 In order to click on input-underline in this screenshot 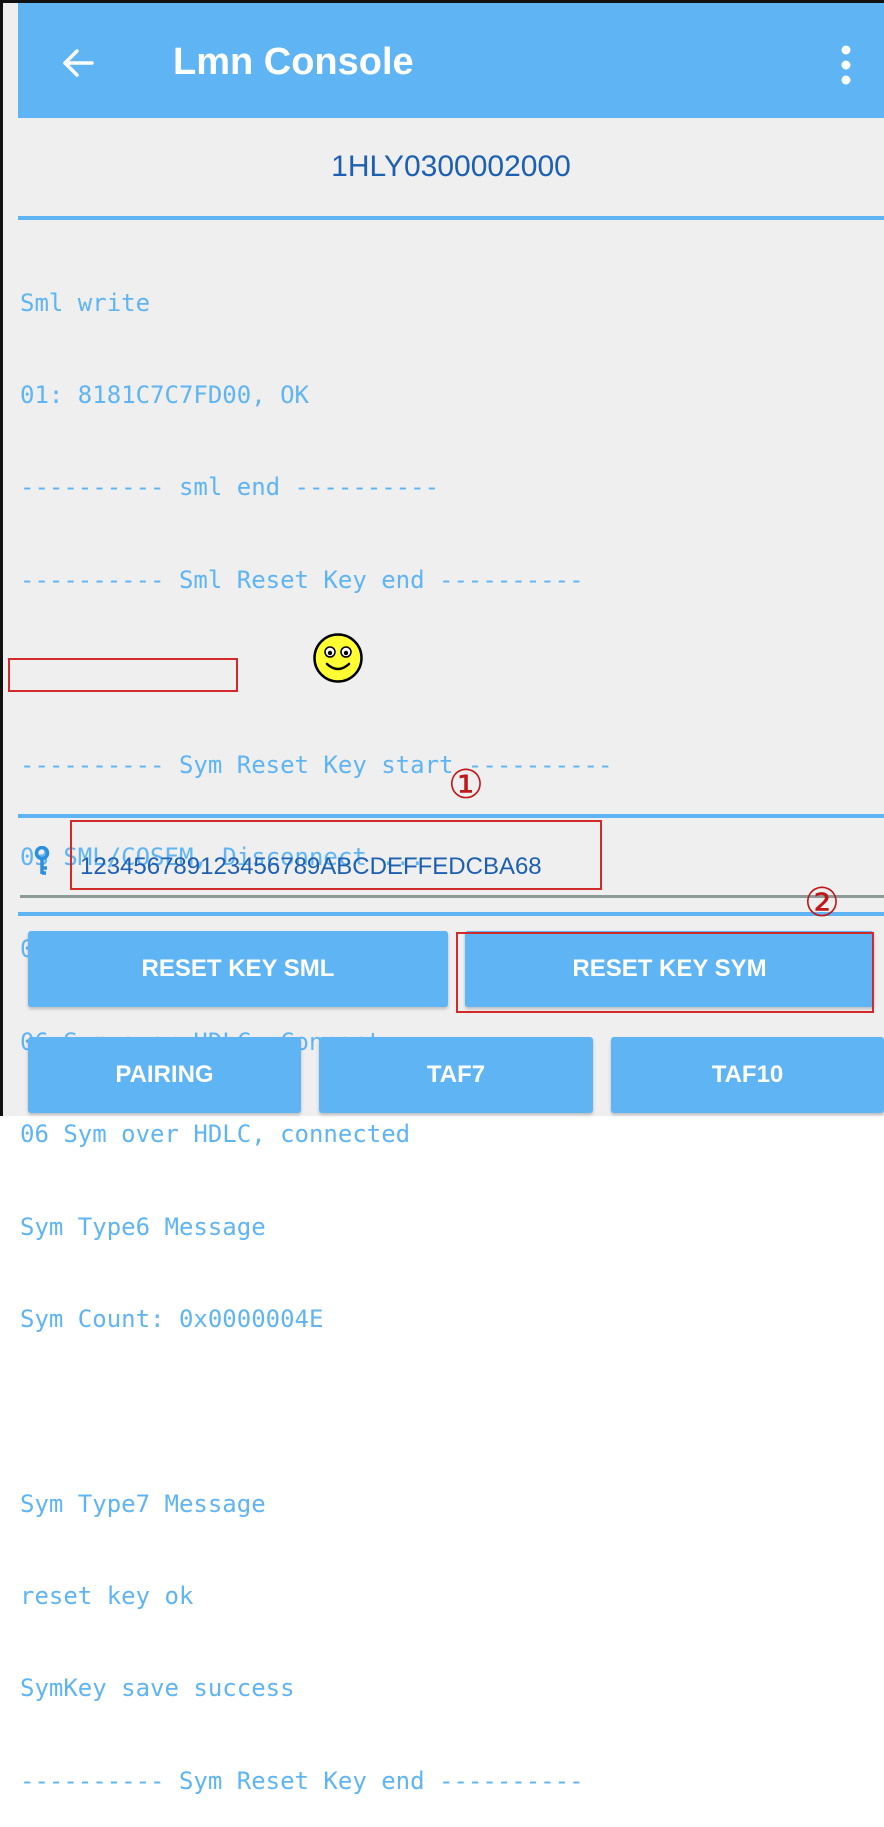, I will do `click(452, 896)`.